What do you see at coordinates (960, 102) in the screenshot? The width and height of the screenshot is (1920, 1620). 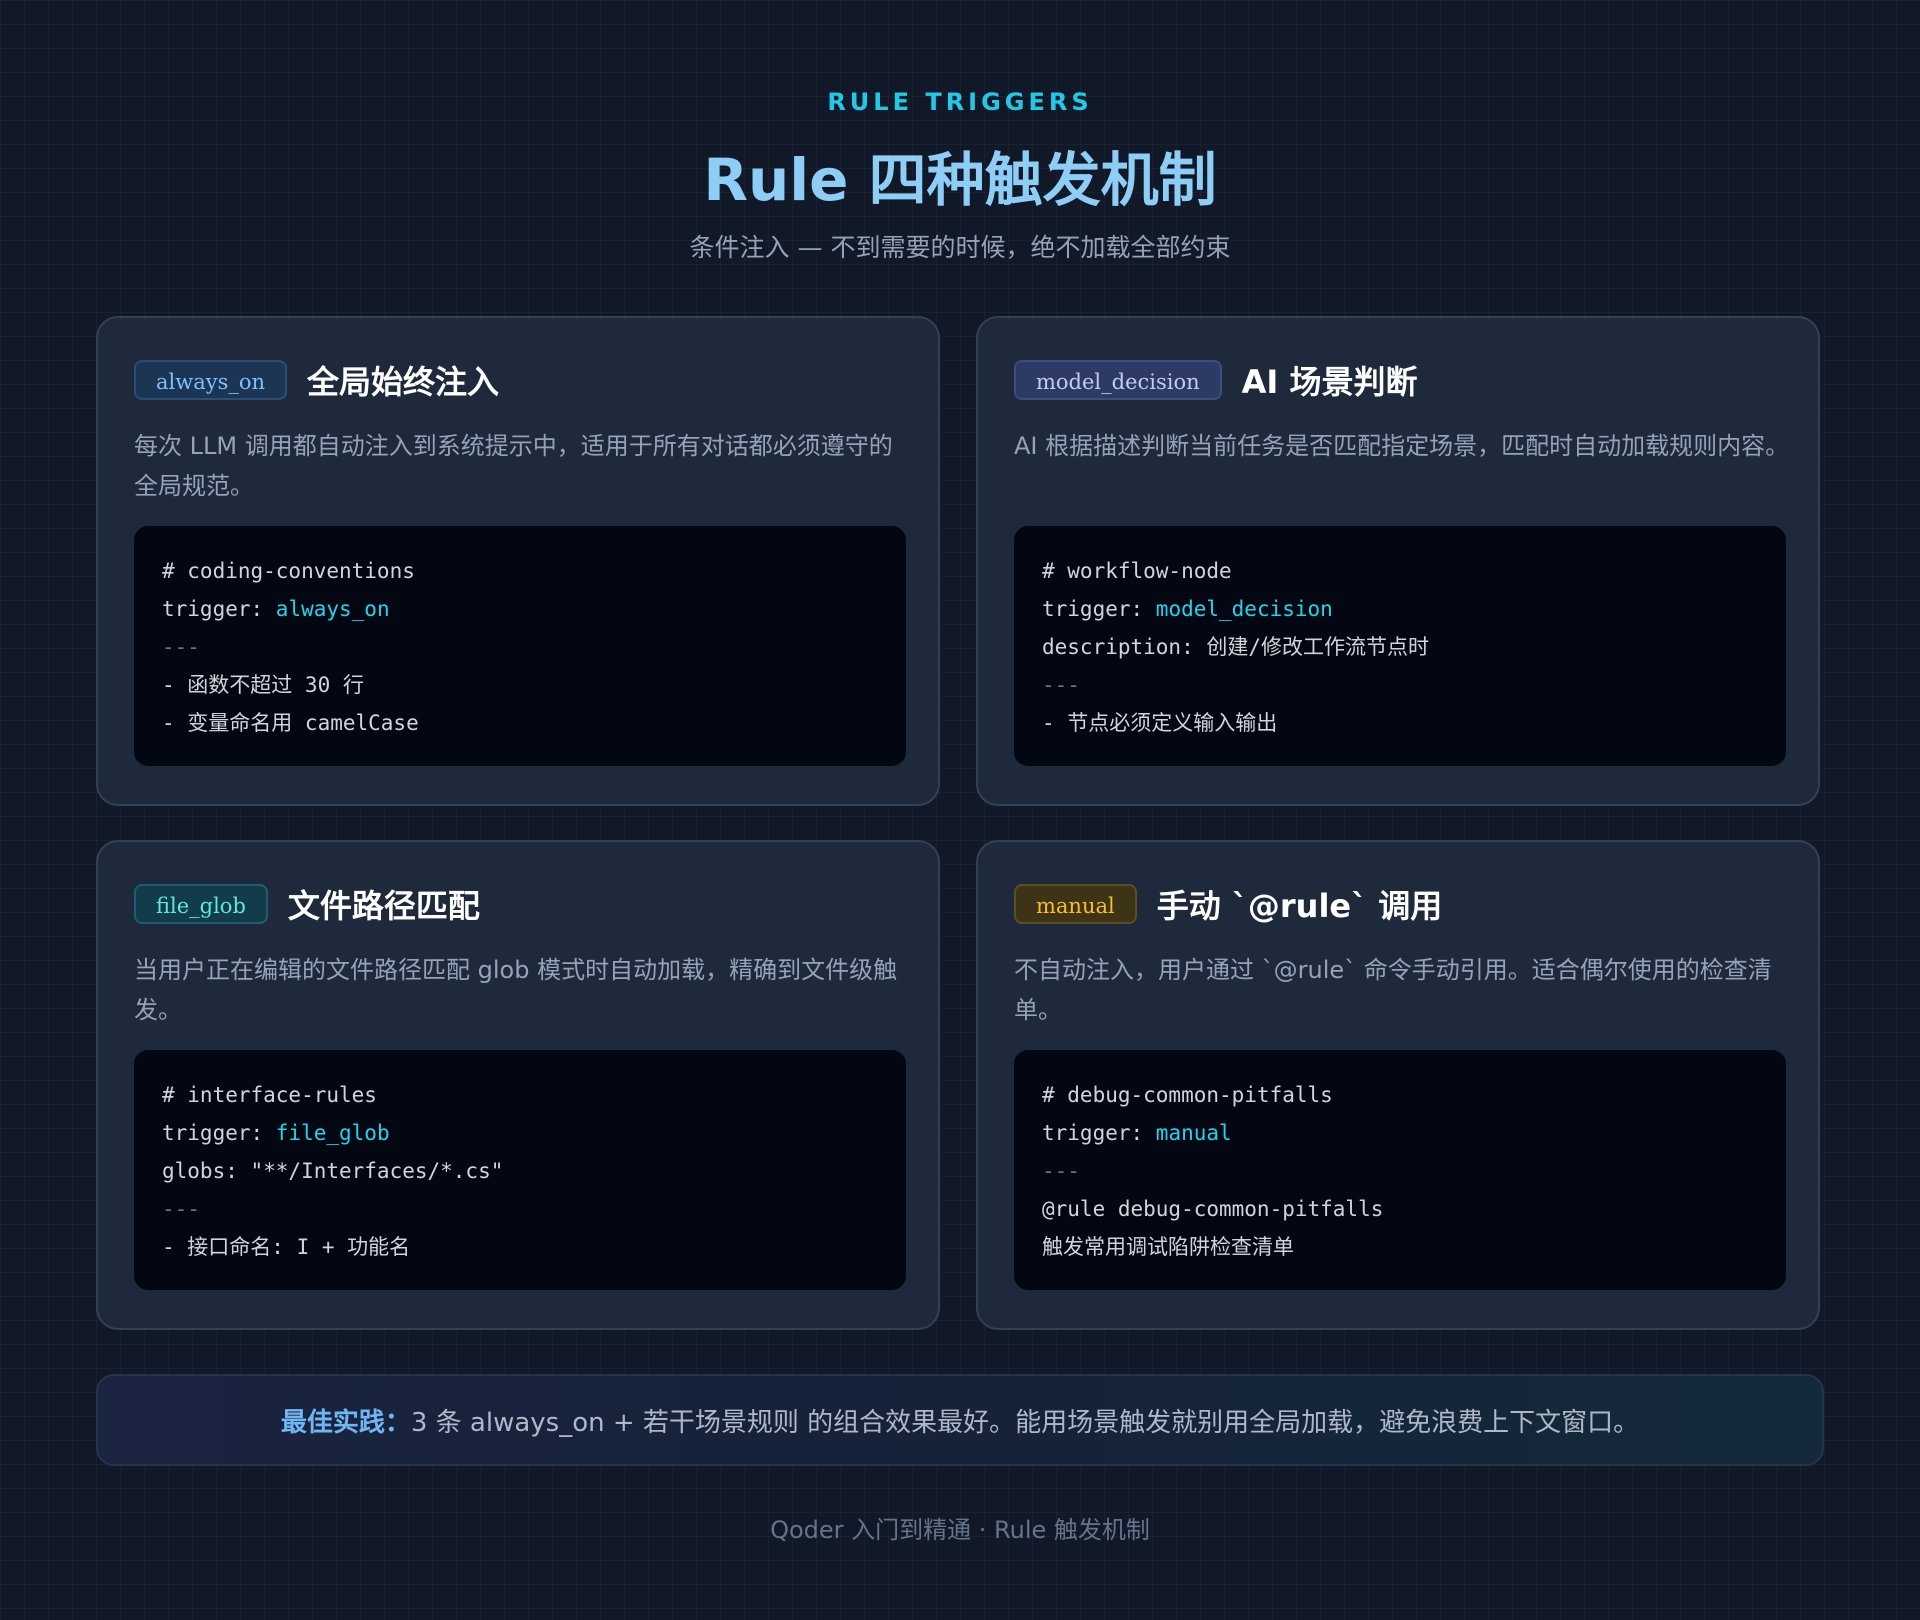 I see `eyebrow-label: RULE TRIGGERS` at bounding box center [960, 102].